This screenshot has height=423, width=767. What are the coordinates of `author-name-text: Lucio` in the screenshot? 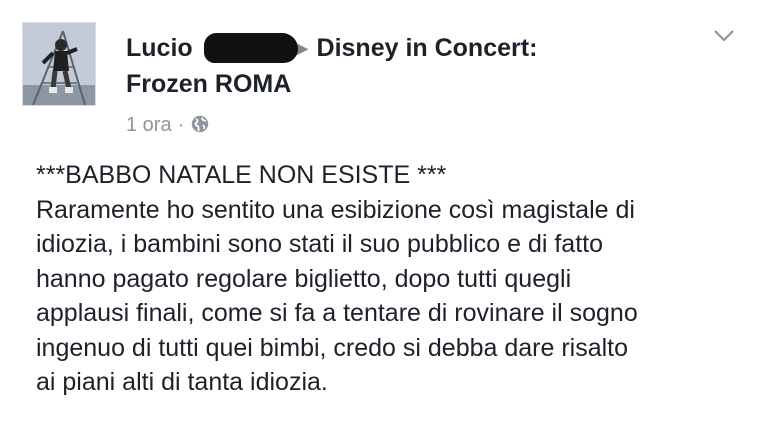 It's located at (159, 48).